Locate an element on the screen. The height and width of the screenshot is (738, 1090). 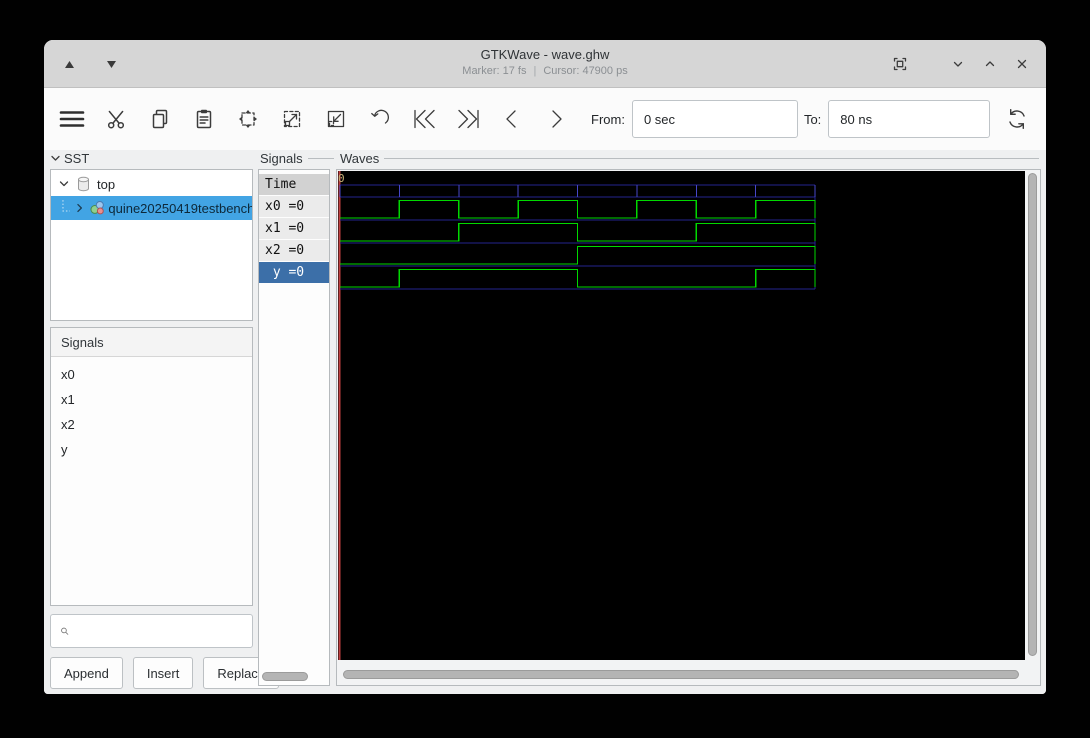
cursor-status: Cursor: 47900 ps is located at coordinates (585, 71).